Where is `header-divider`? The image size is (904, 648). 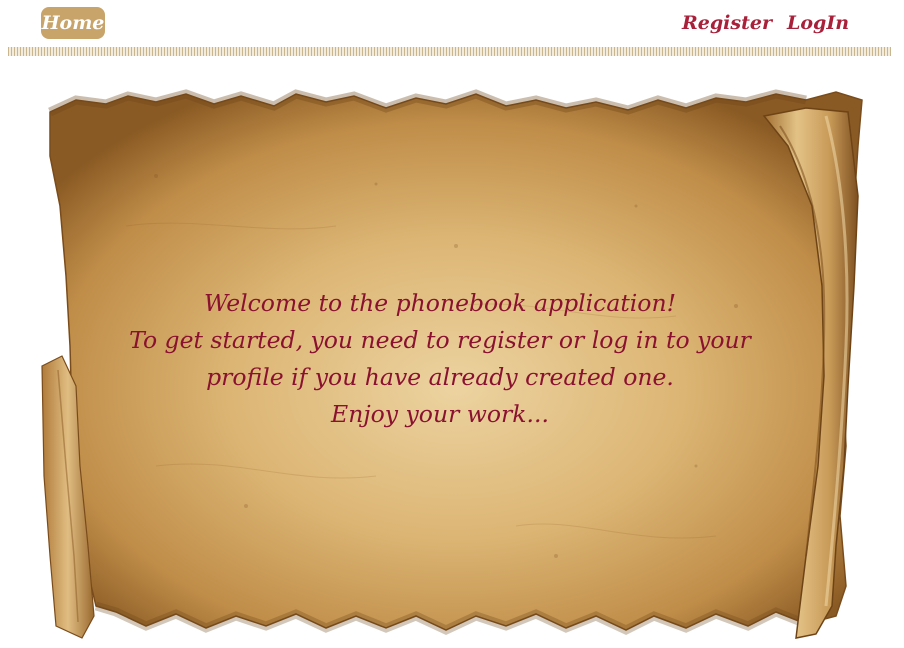
header-divider is located at coordinates (449, 51).